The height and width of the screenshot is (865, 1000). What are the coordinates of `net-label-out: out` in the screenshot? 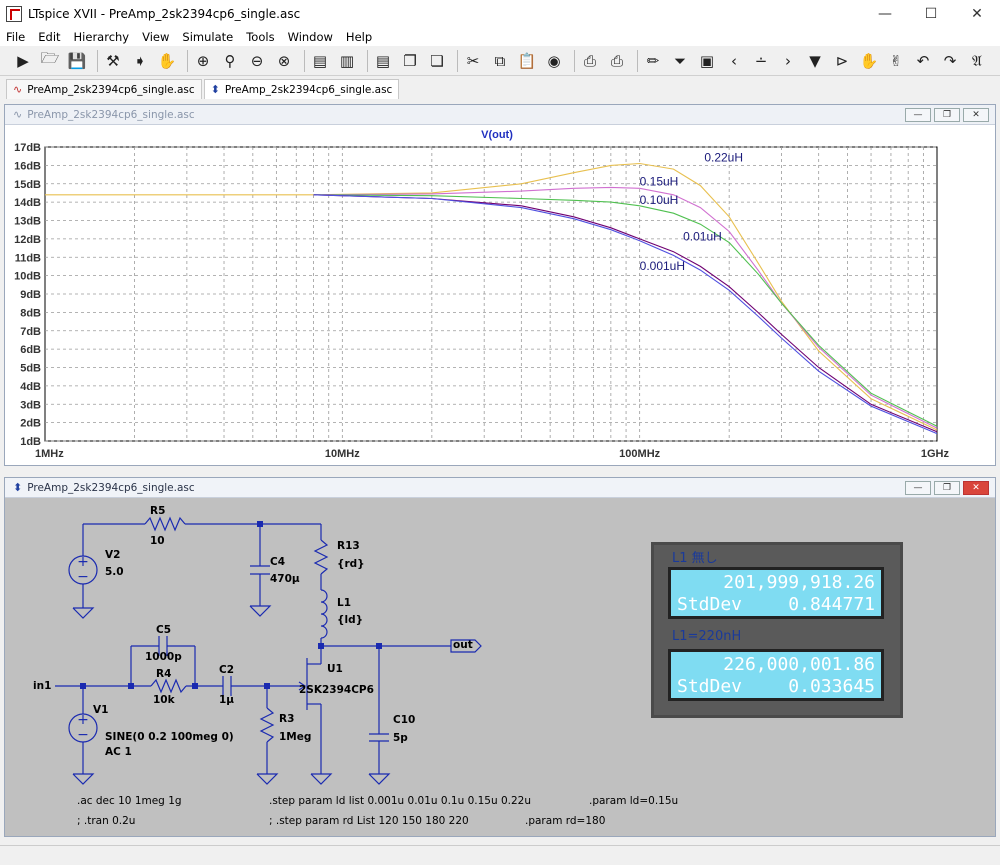 It's located at (463, 645).